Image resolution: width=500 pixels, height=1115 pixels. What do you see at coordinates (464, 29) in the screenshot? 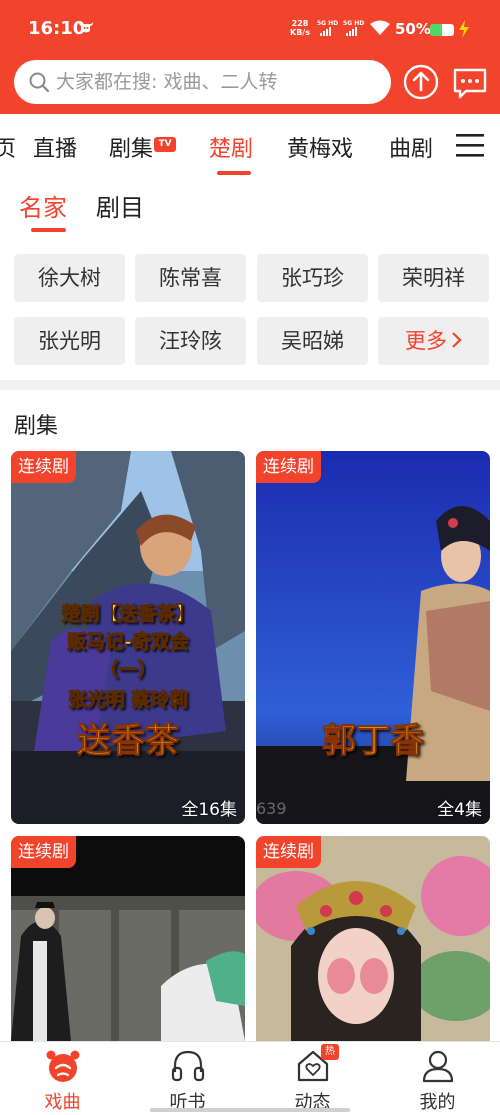
I see `charging-icon` at bounding box center [464, 29].